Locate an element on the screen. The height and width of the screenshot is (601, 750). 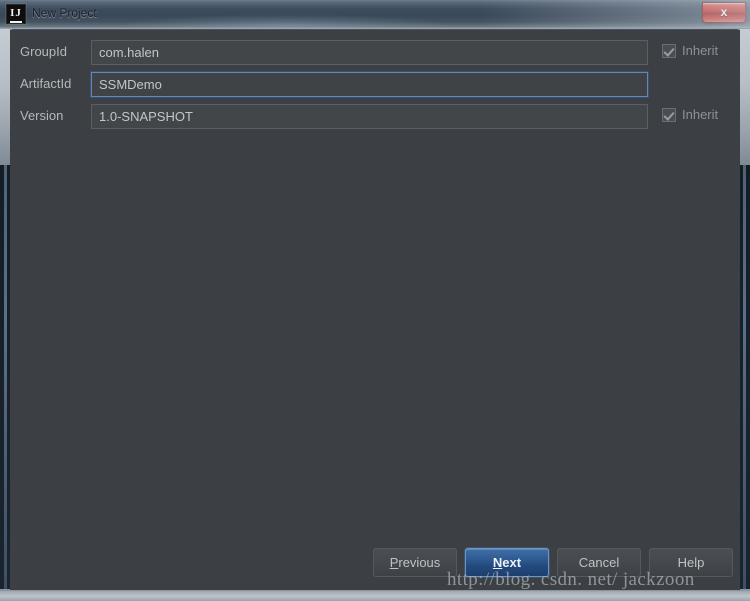
inherit-groupid-checkbox: Inherit is located at coordinates (690, 50).